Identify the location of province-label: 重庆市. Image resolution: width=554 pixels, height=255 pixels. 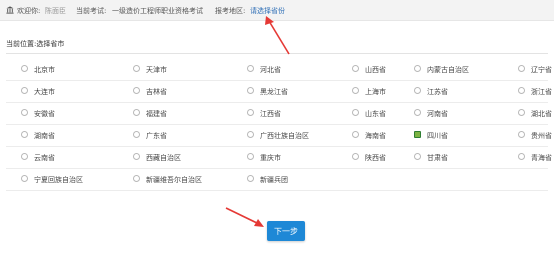
(270, 158).